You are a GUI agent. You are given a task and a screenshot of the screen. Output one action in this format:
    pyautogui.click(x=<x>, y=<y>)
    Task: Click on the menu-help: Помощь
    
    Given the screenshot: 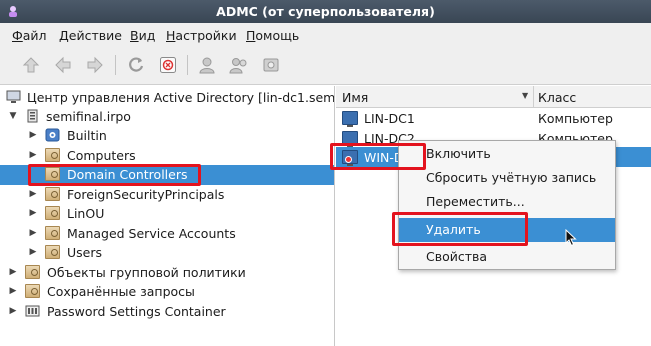 What is the action you would take?
    pyautogui.click(x=272, y=35)
    